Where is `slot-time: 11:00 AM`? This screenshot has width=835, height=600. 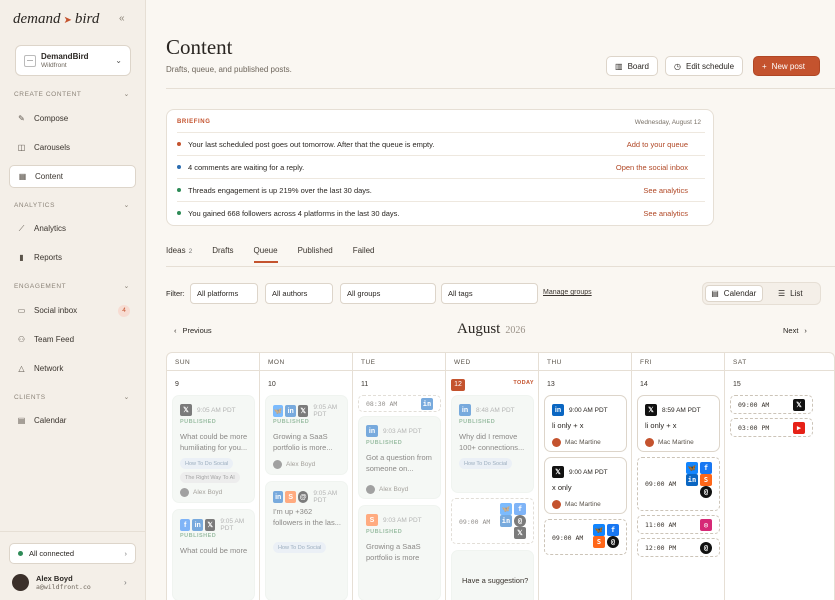
slot-time: 11:00 AM is located at coordinates (661, 525).